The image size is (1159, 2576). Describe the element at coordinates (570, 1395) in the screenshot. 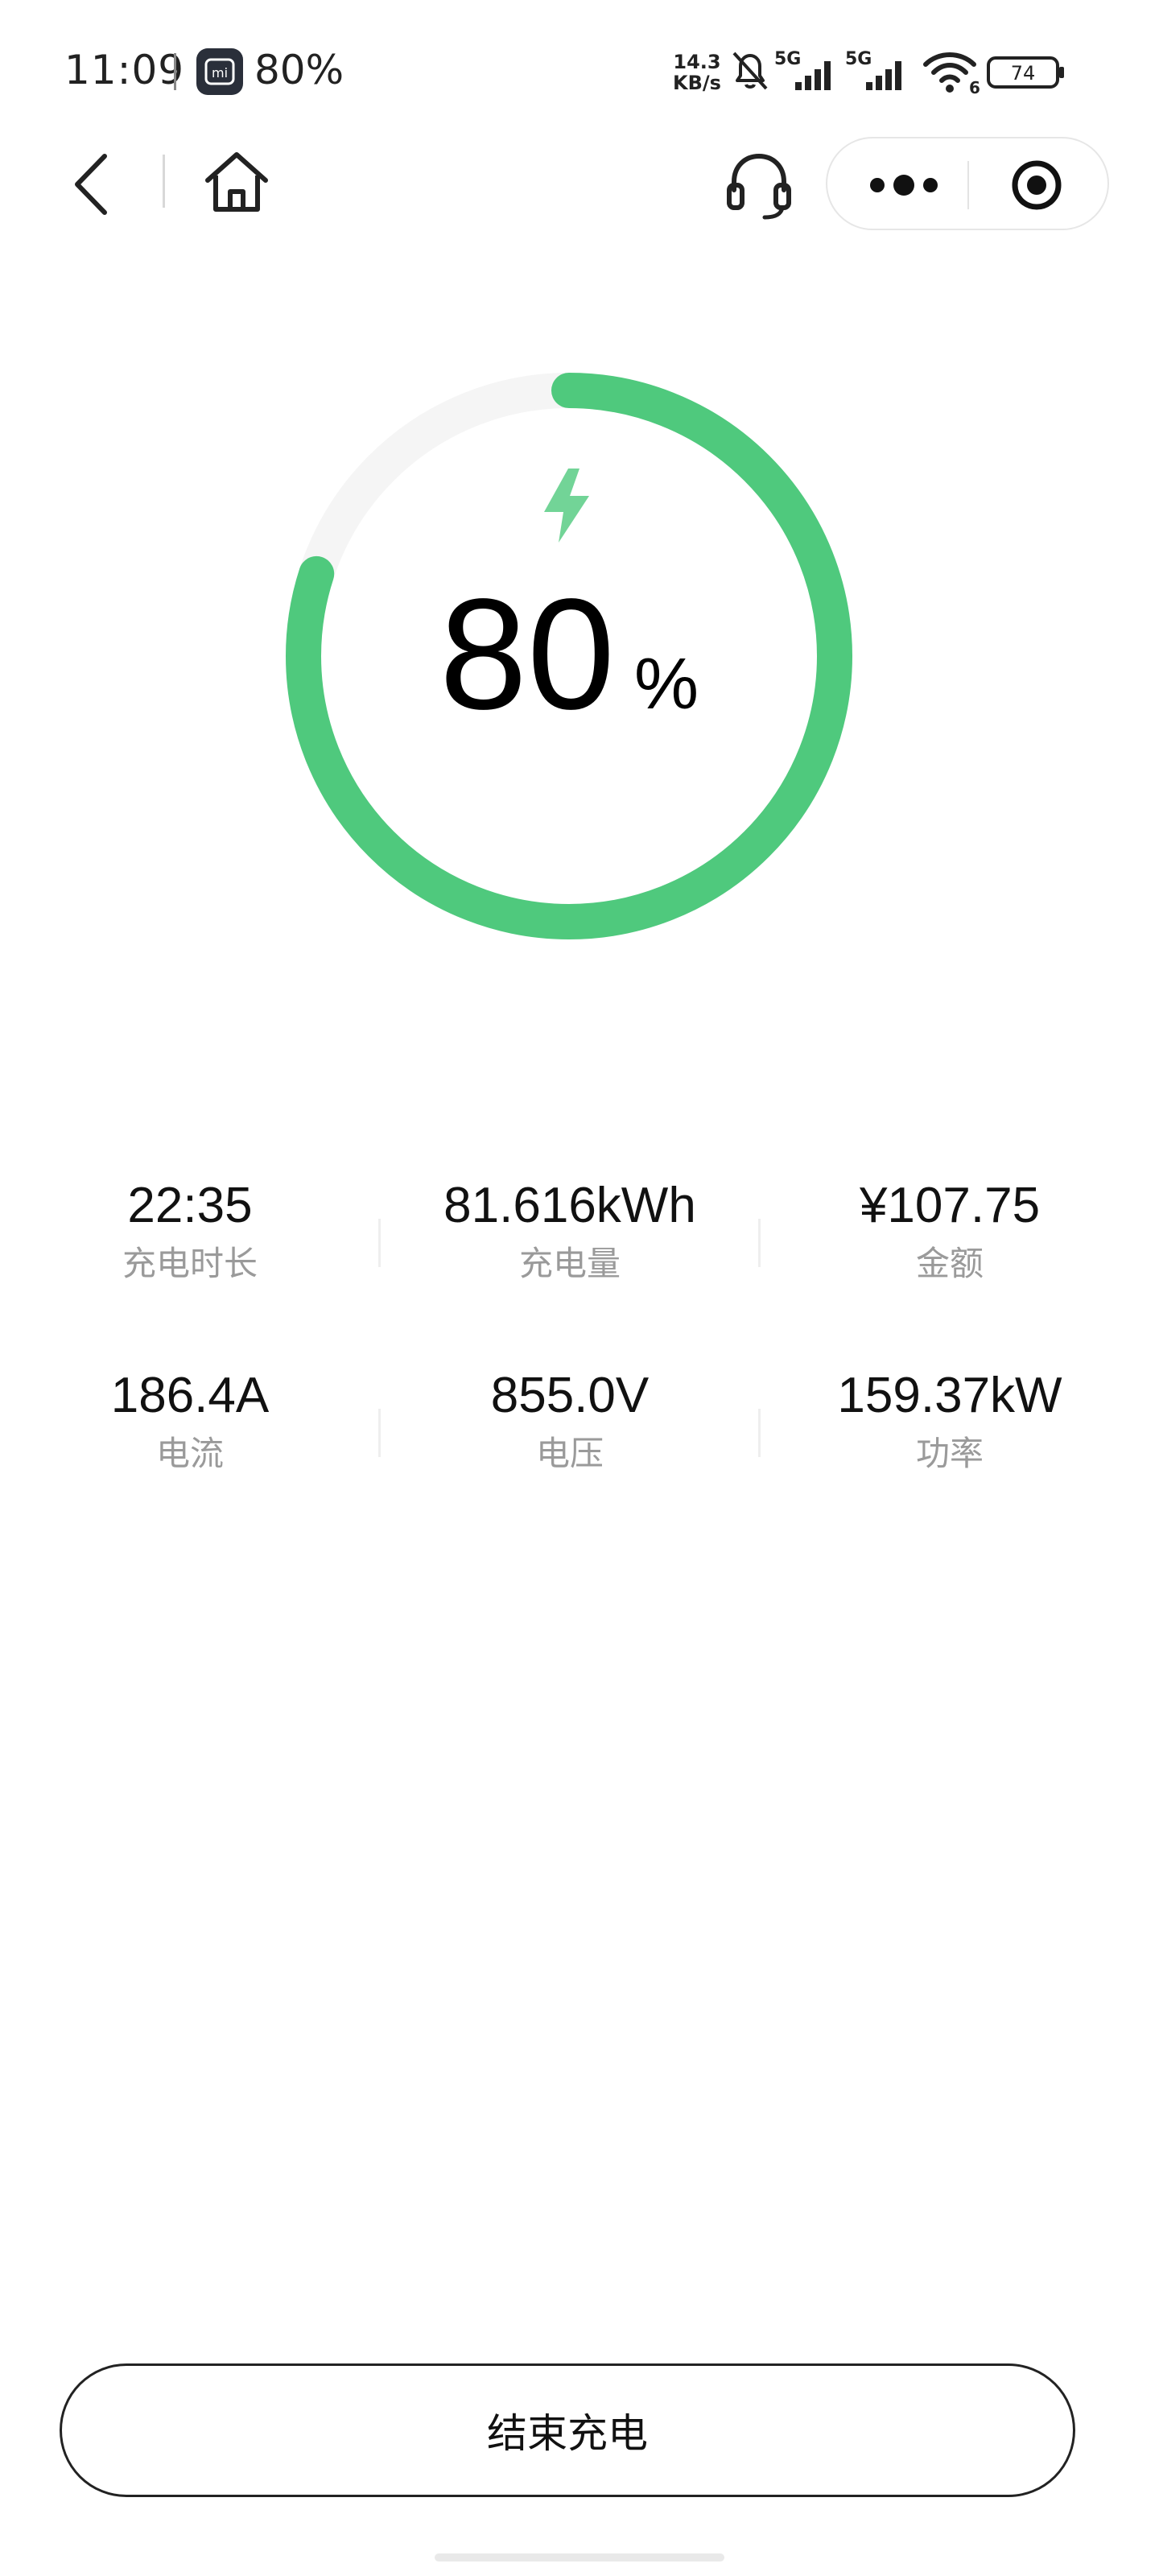

I see `stat-value: 855.0V` at that location.